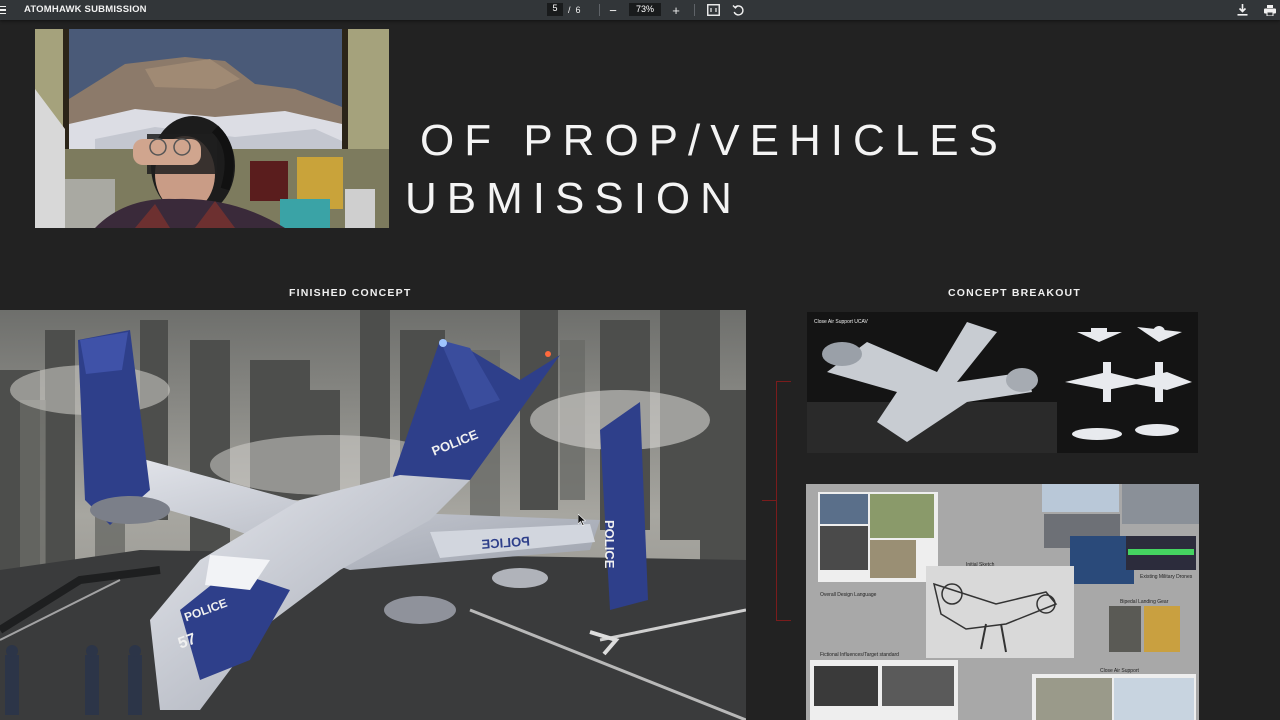 This screenshot has width=1280, height=720. I want to click on print-icon, so click(1270, 10).